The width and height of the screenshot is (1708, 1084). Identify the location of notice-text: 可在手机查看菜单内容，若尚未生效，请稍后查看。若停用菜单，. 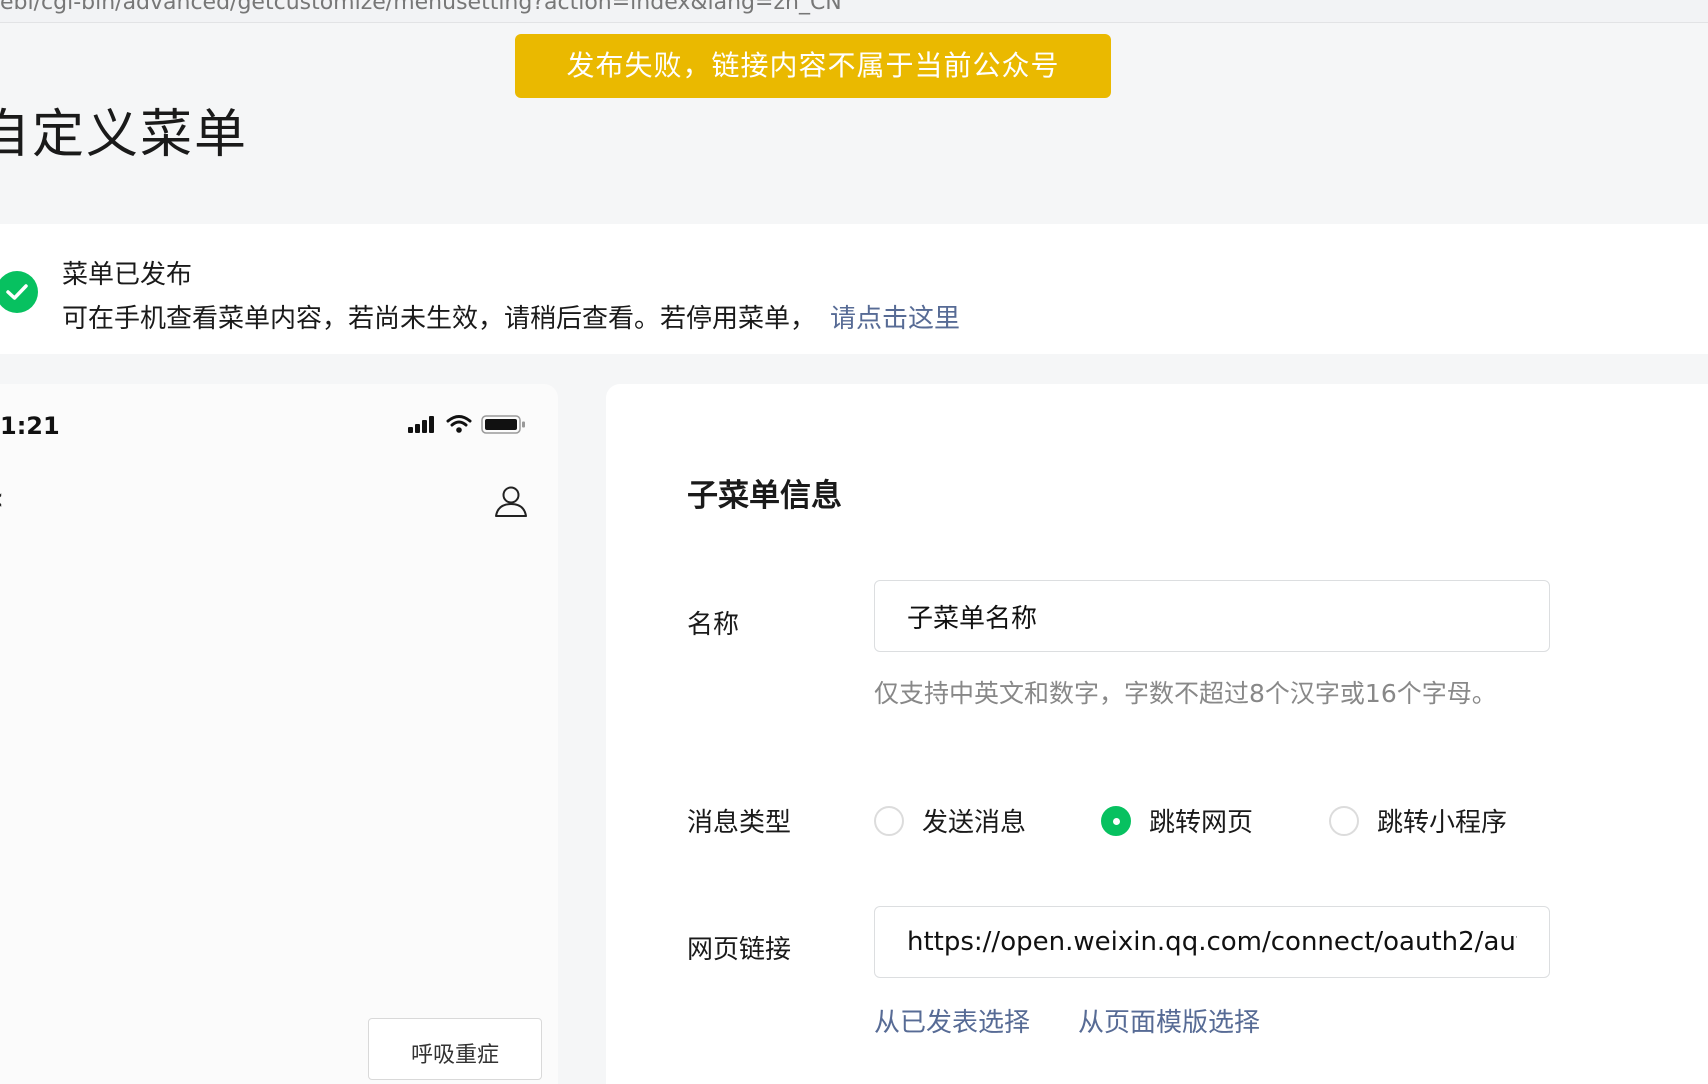
(439, 319).